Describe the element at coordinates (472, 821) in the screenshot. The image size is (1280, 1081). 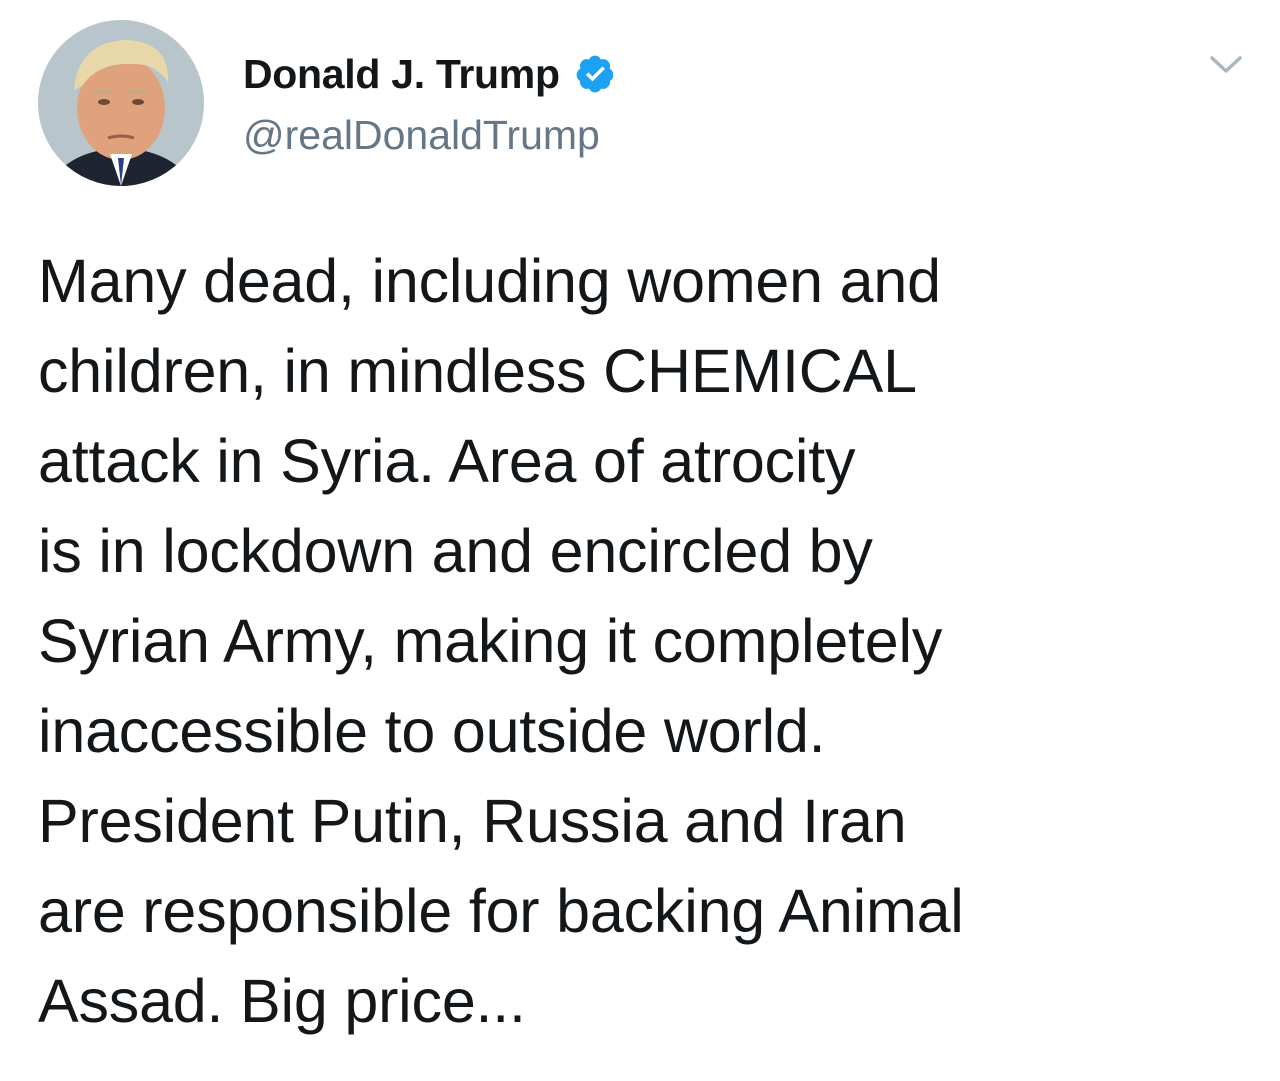
I see `tweet-text-line: President Putin, Russia and Iran` at that location.